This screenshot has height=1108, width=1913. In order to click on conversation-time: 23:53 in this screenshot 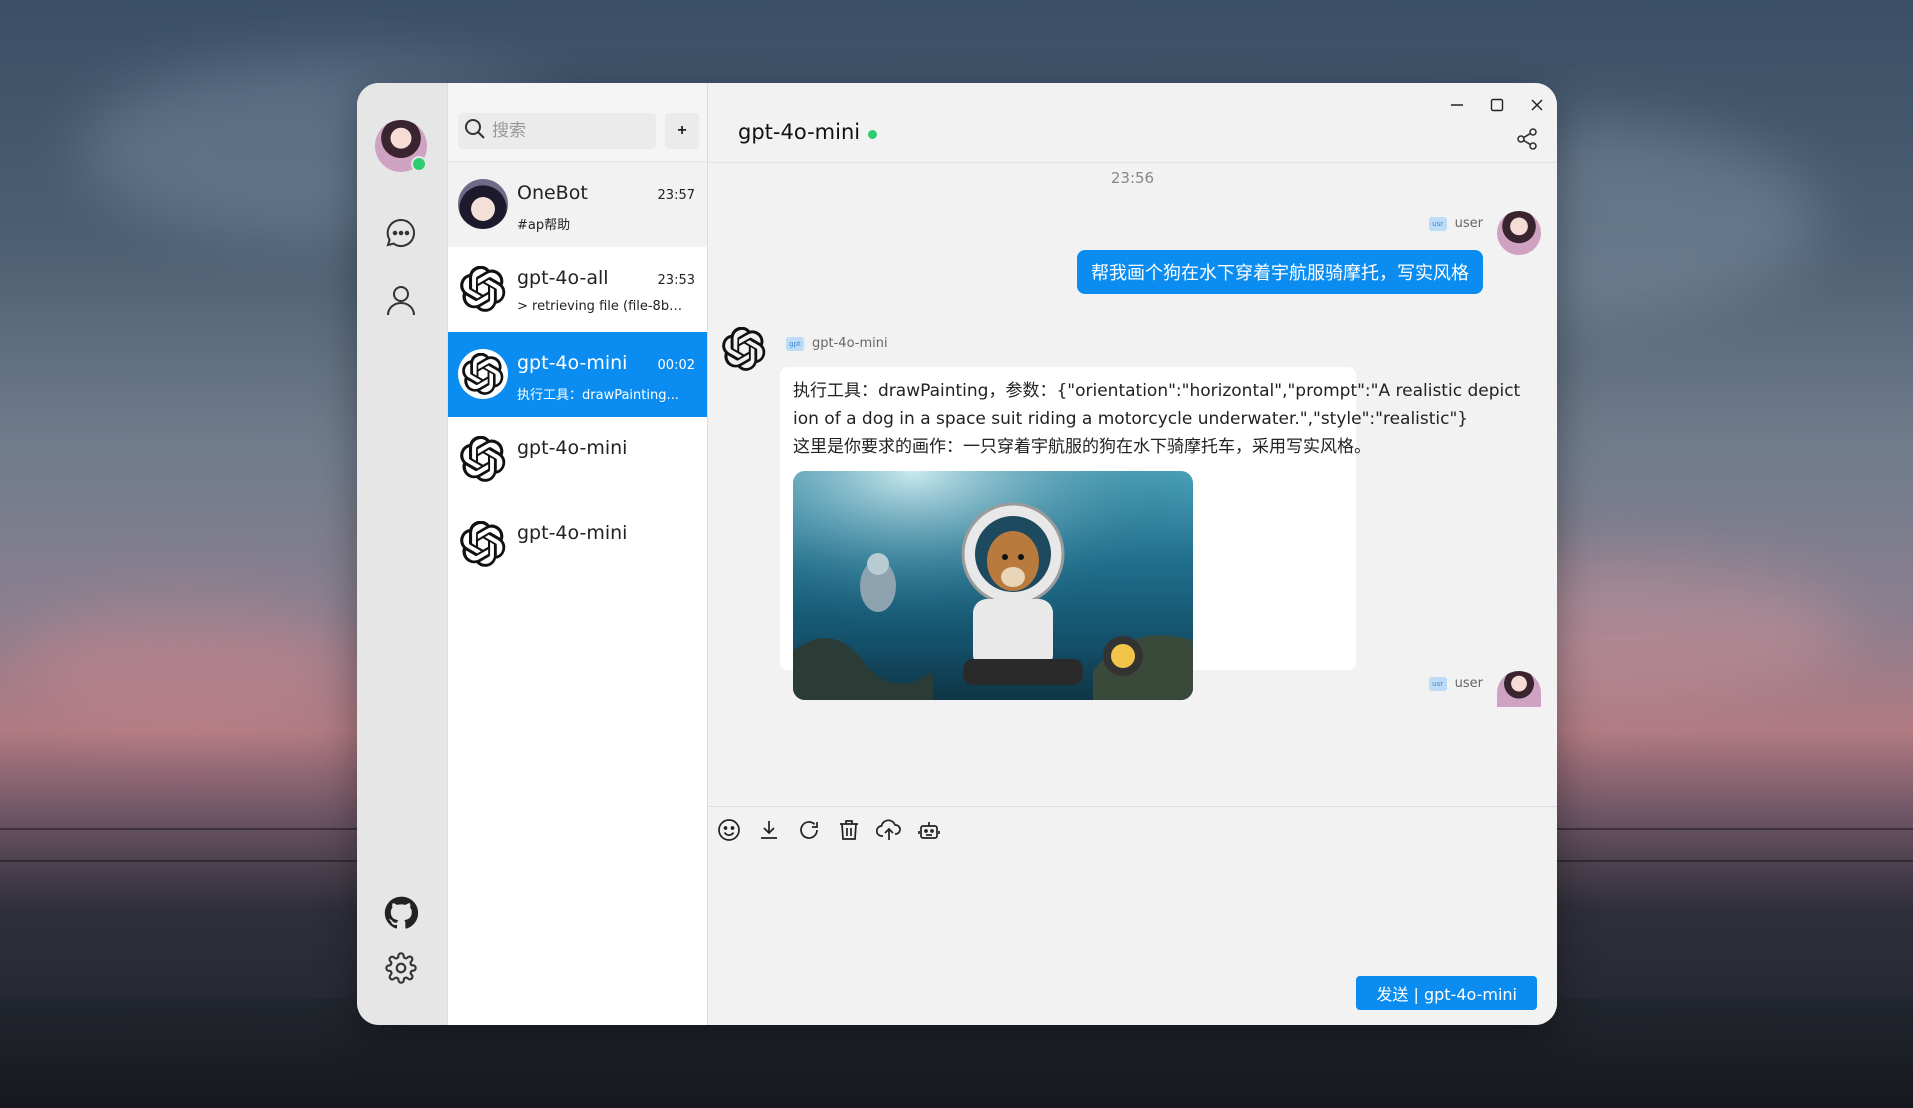, I will do `click(676, 280)`.